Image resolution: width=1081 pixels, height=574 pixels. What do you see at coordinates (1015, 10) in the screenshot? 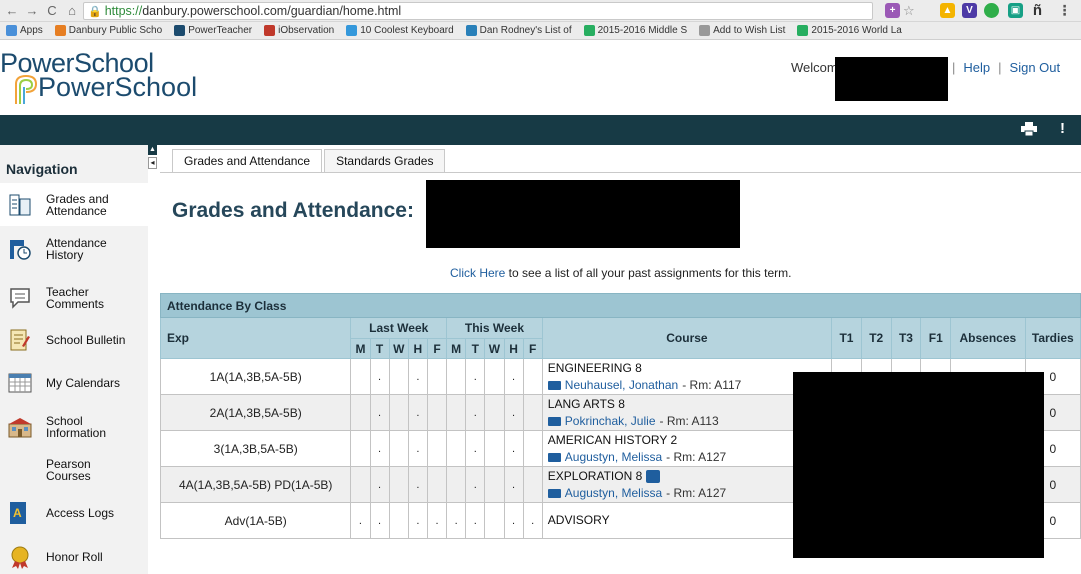
I see `sheets-icon: ▣` at bounding box center [1015, 10].